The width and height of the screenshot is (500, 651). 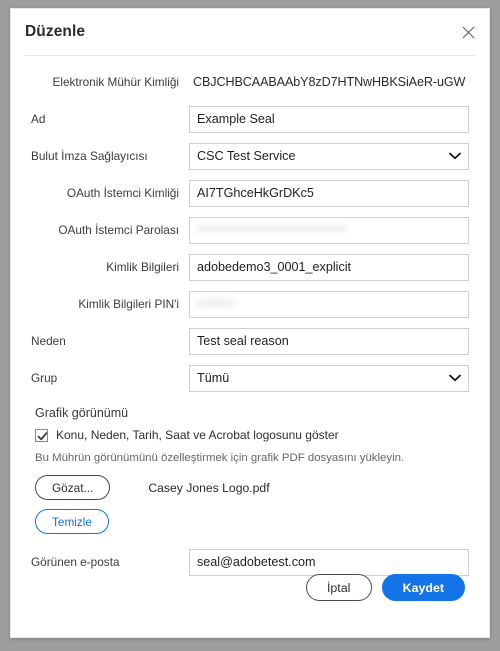 I want to click on name-input, so click(x=329, y=119).